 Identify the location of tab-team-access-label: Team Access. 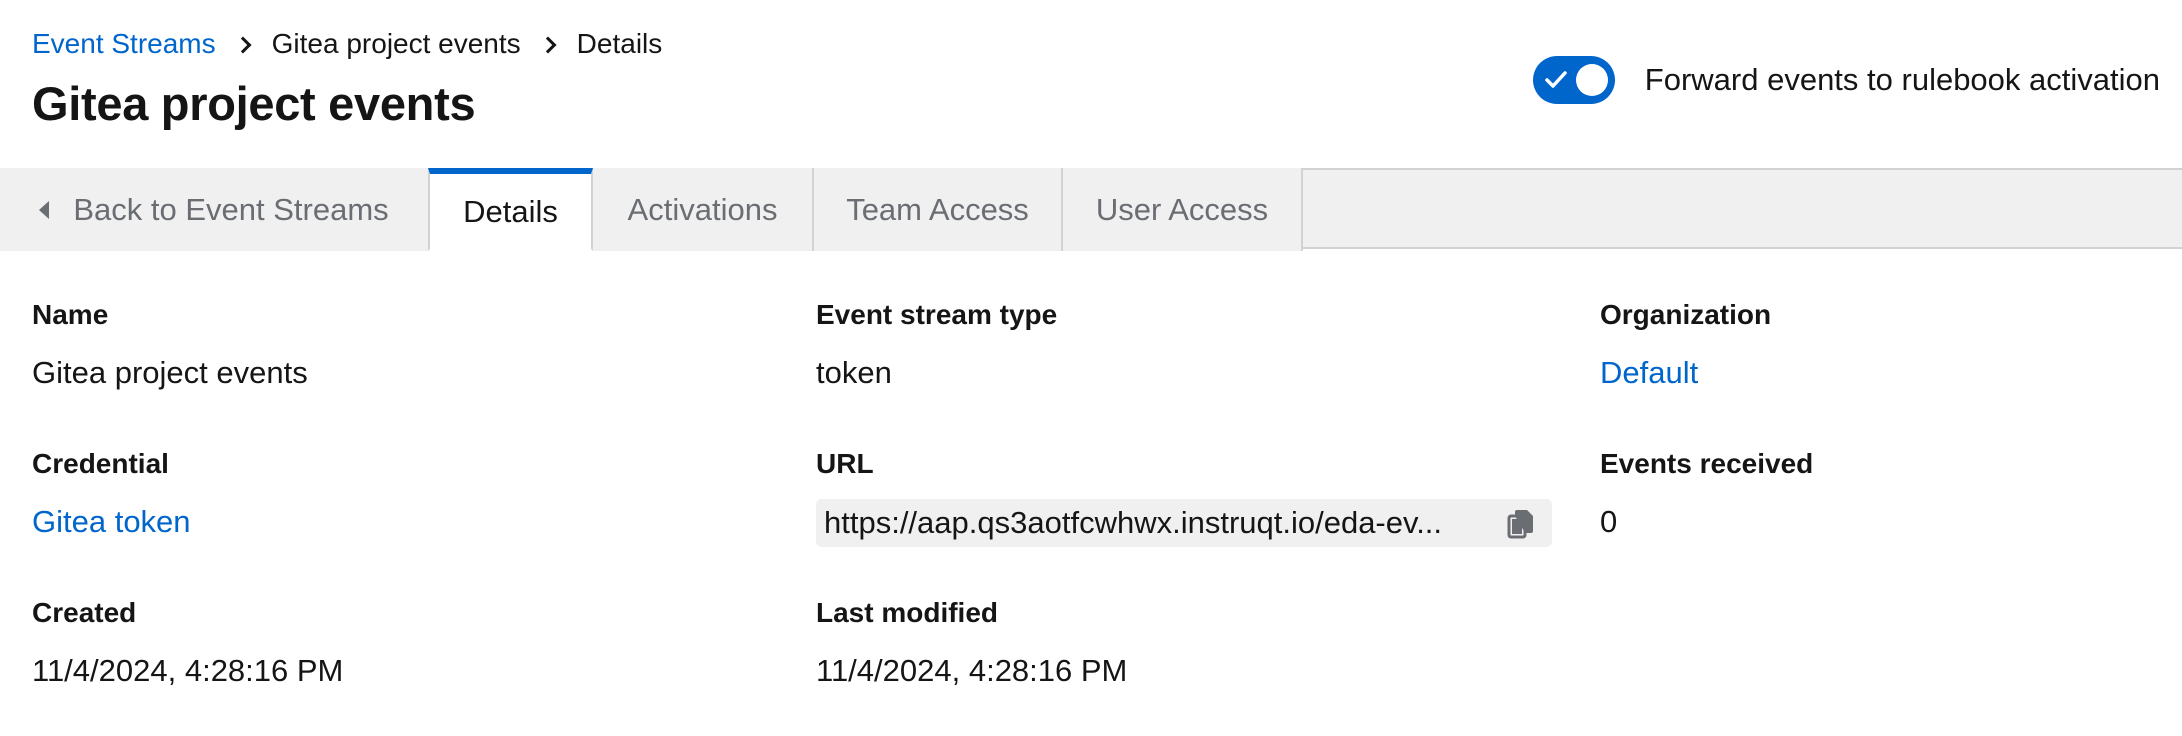
(937, 209).